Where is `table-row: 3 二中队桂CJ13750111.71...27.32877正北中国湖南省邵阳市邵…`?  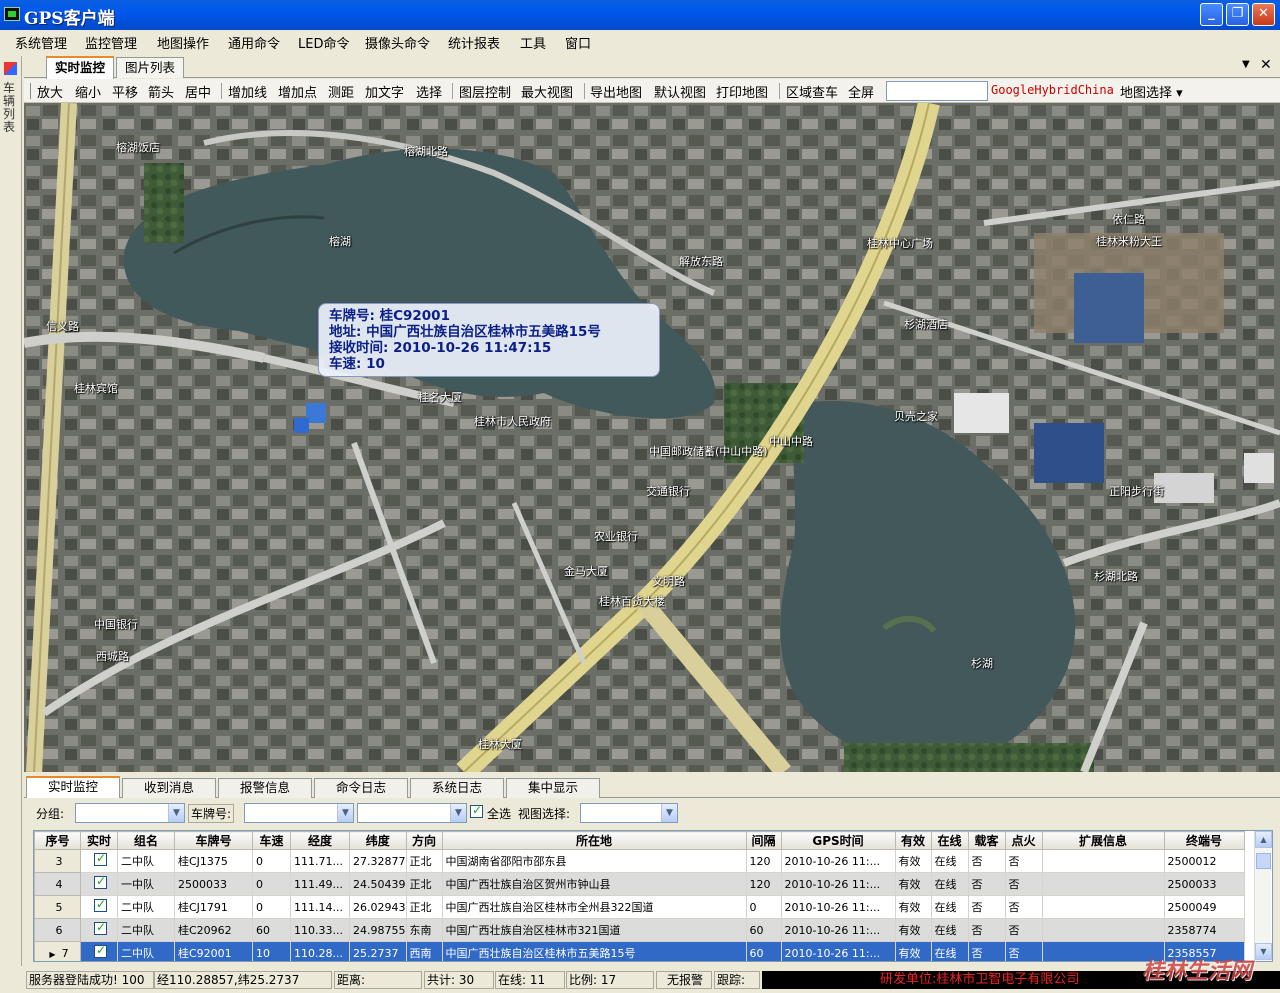 table-row: 3 二中队桂CJ13750111.71...27.32877正北中国湖南省邵阳市邵… is located at coordinates (639, 861).